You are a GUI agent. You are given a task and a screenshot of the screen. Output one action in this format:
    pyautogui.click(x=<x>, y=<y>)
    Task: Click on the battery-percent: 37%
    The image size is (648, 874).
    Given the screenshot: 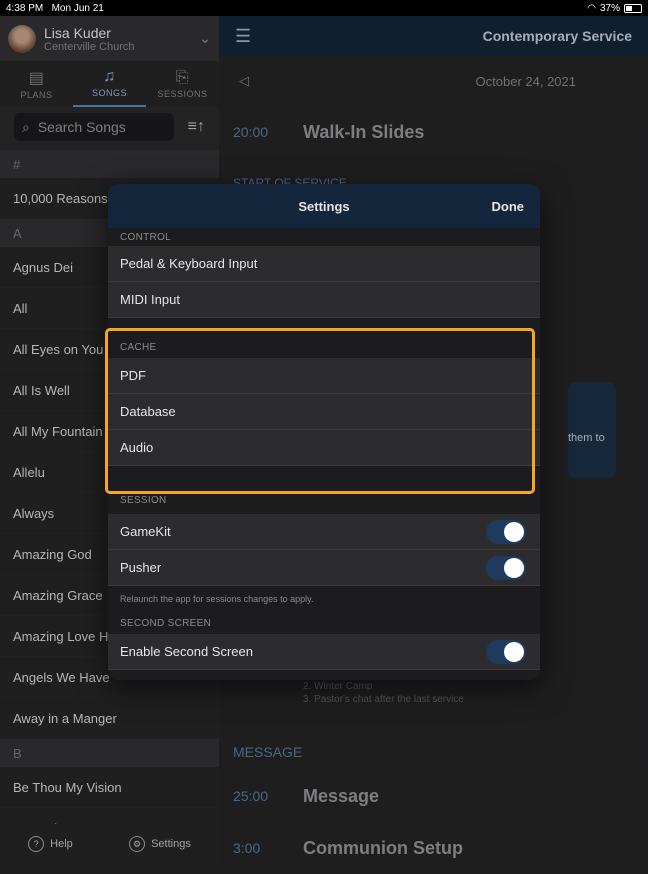 What is the action you would take?
    pyautogui.click(x=609, y=8)
    